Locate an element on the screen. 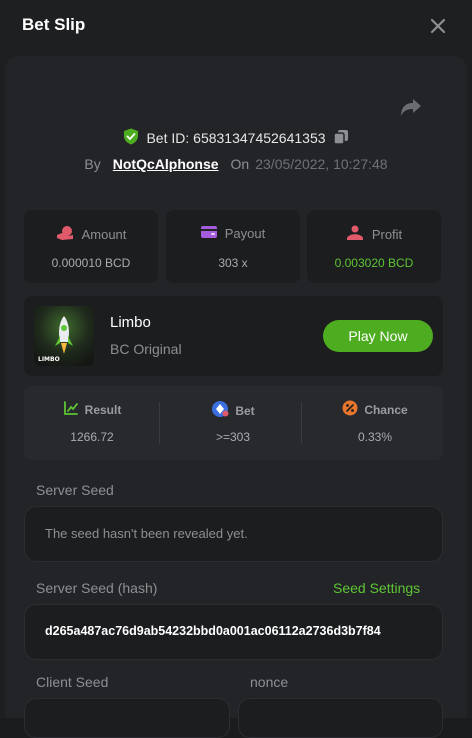  server-seed-field: The seed hasn't been revealed yet. is located at coordinates (233, 534).